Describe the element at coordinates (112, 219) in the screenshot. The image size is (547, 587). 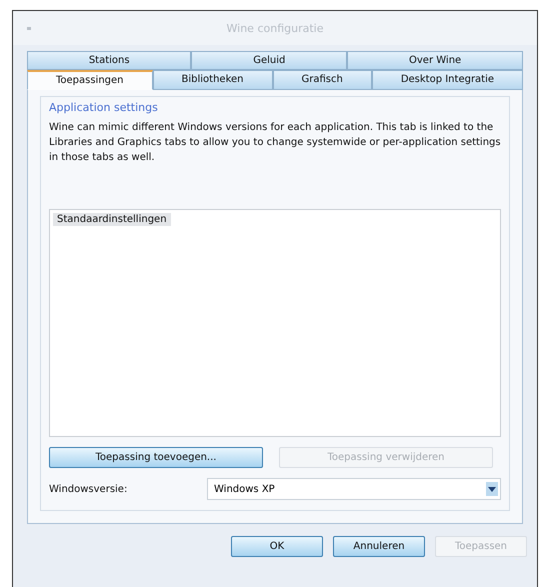
I see `list-item: Standaardinstellingen` at that location.